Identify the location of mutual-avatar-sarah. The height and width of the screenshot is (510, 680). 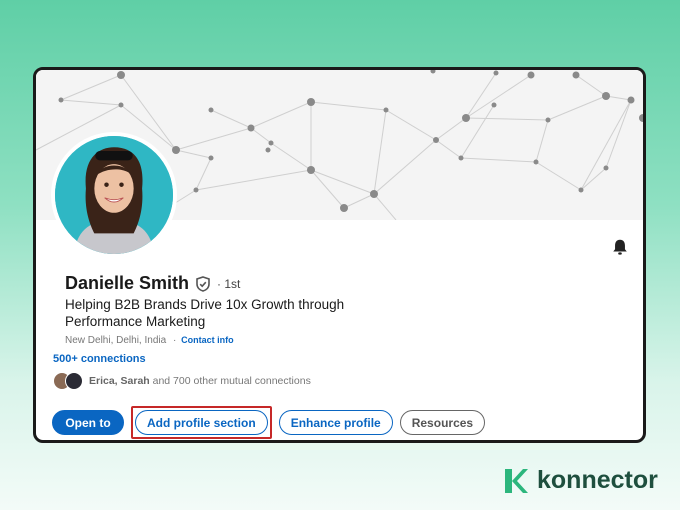
(74, 381).